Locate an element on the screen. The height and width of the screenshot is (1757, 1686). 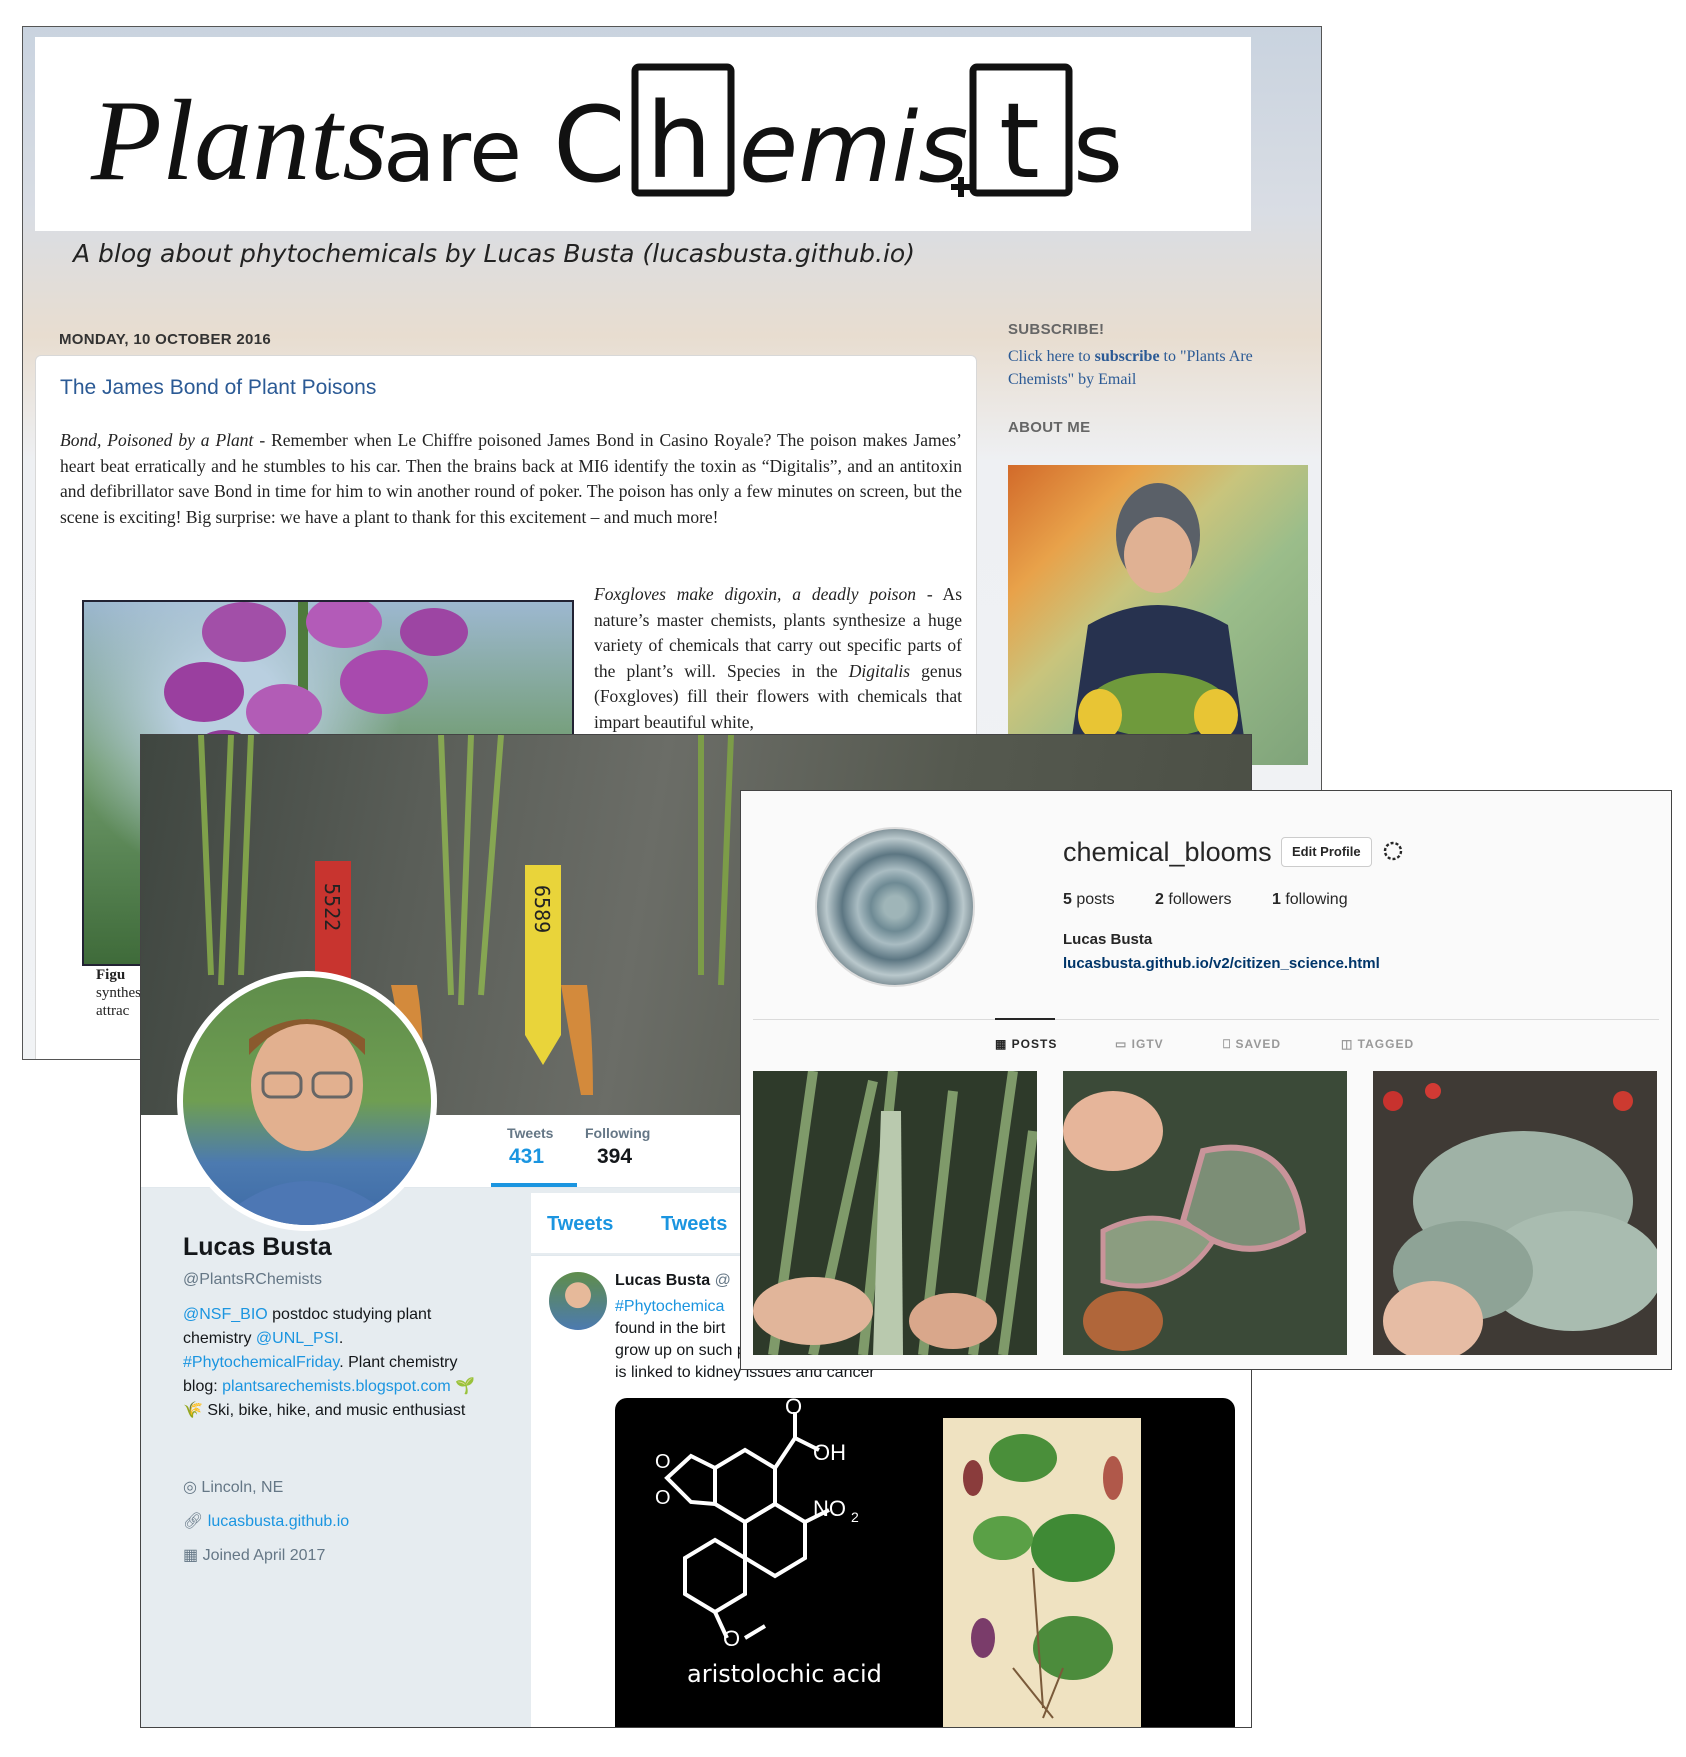
following-count: 394 is located at coordinates (614, 1157).